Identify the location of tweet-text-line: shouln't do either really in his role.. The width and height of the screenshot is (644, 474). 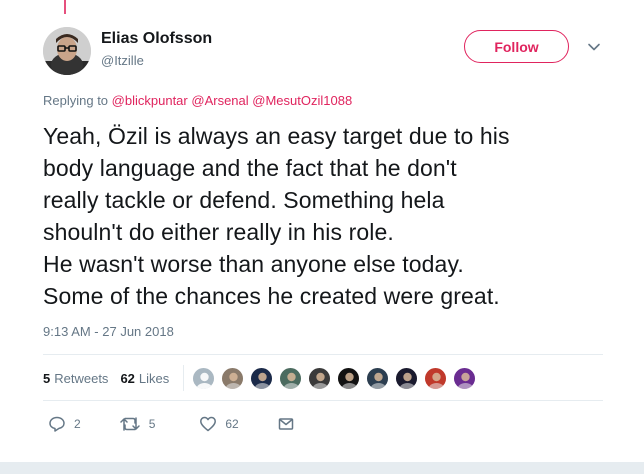
(218, 232).